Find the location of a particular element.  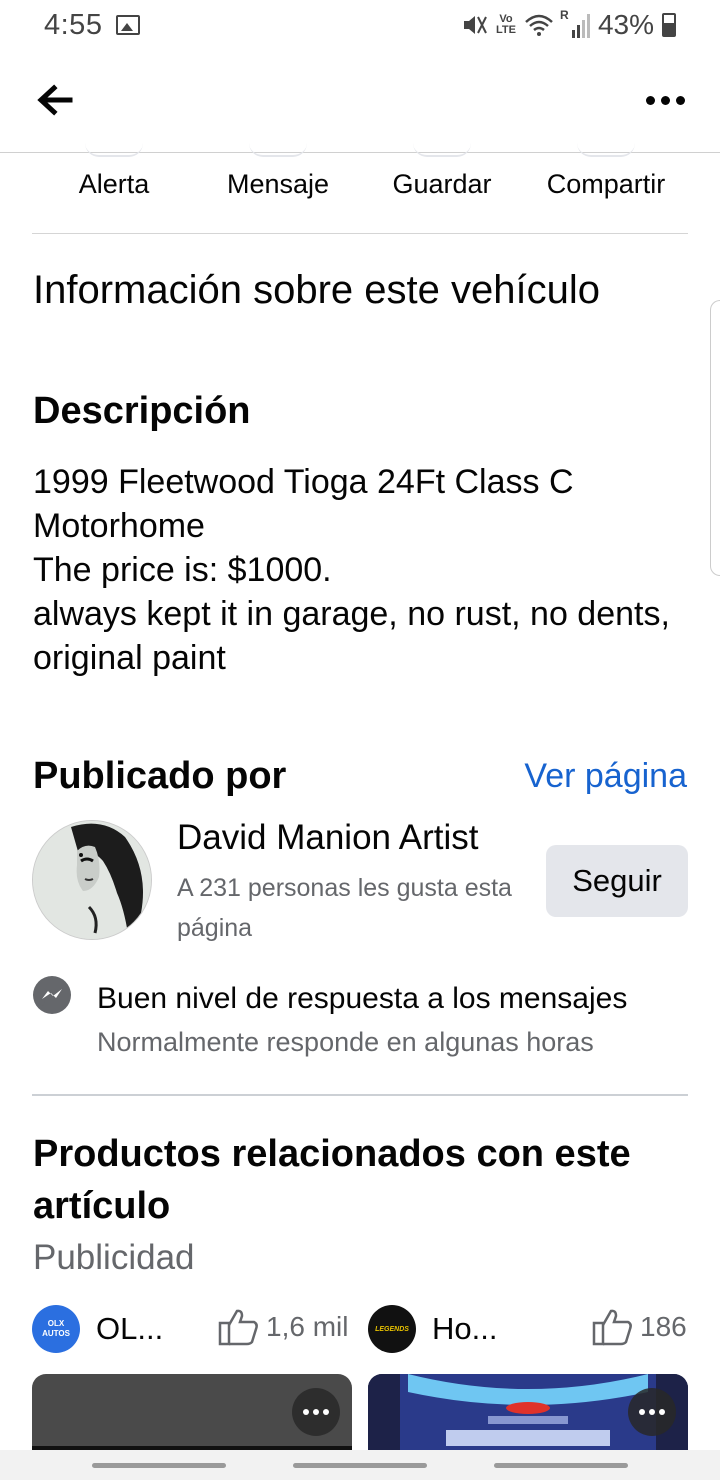

share-label: Compartir is located at coordinates (606, 184).